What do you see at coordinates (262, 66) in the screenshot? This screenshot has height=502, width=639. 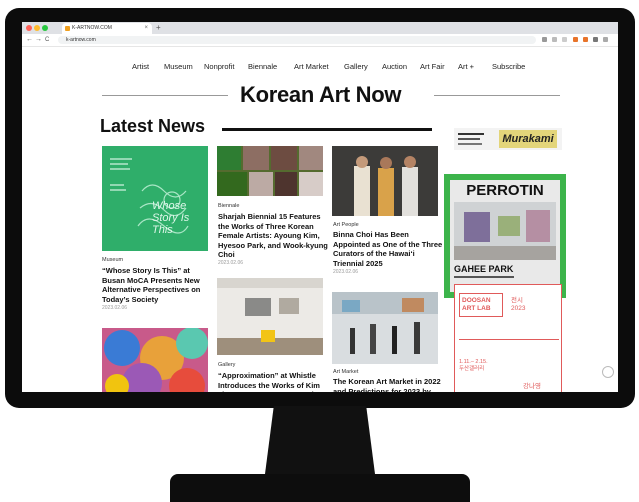 I see `nav-item-biennale: Biennale` at bounding box center [262, 66].